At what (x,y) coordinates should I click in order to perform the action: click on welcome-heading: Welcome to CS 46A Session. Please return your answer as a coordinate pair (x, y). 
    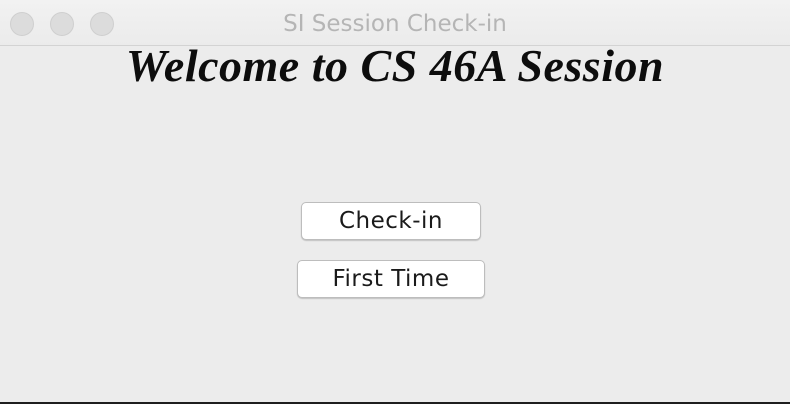
    Looking at the image, I should click on (395, 65).